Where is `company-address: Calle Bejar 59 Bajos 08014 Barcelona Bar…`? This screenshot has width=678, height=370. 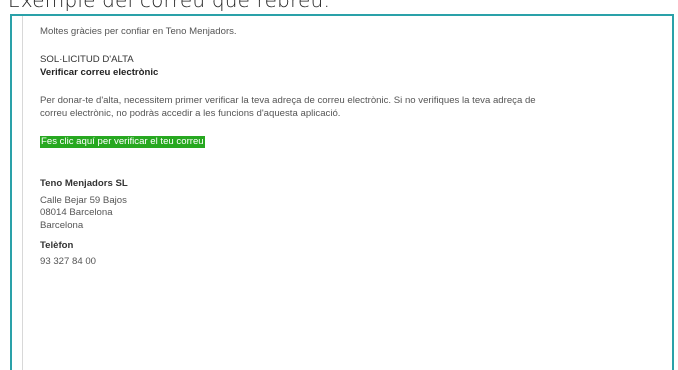
company-address: Calle Bejar 59 Bajos 08014 Barcelona Bar… is located at coordinates (347, 213).